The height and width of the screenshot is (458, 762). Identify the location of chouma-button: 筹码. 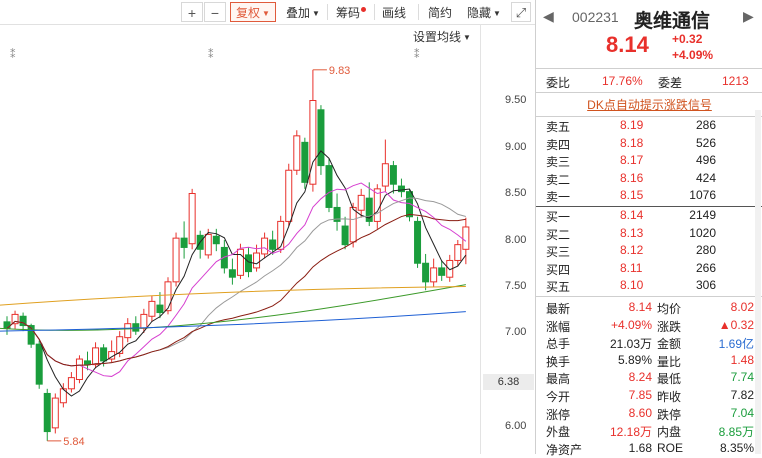
(351, 12).